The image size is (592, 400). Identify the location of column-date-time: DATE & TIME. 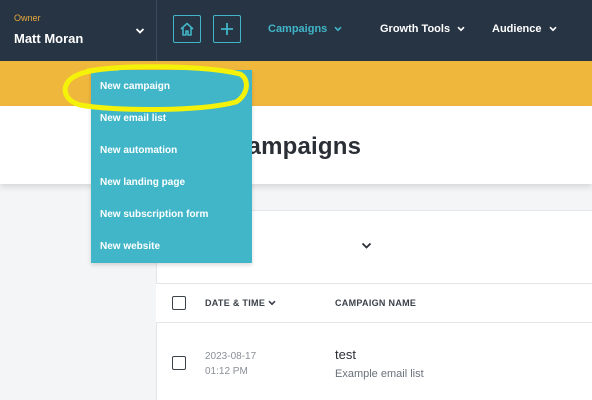
(240, 303).